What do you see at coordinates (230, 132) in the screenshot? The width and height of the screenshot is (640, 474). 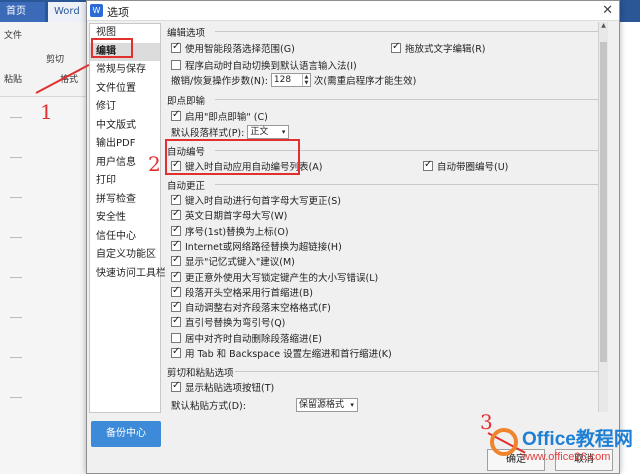 I see `option-default-style: 默认段落样式(P): 正文 ▾` at bounding box center [230, 132].